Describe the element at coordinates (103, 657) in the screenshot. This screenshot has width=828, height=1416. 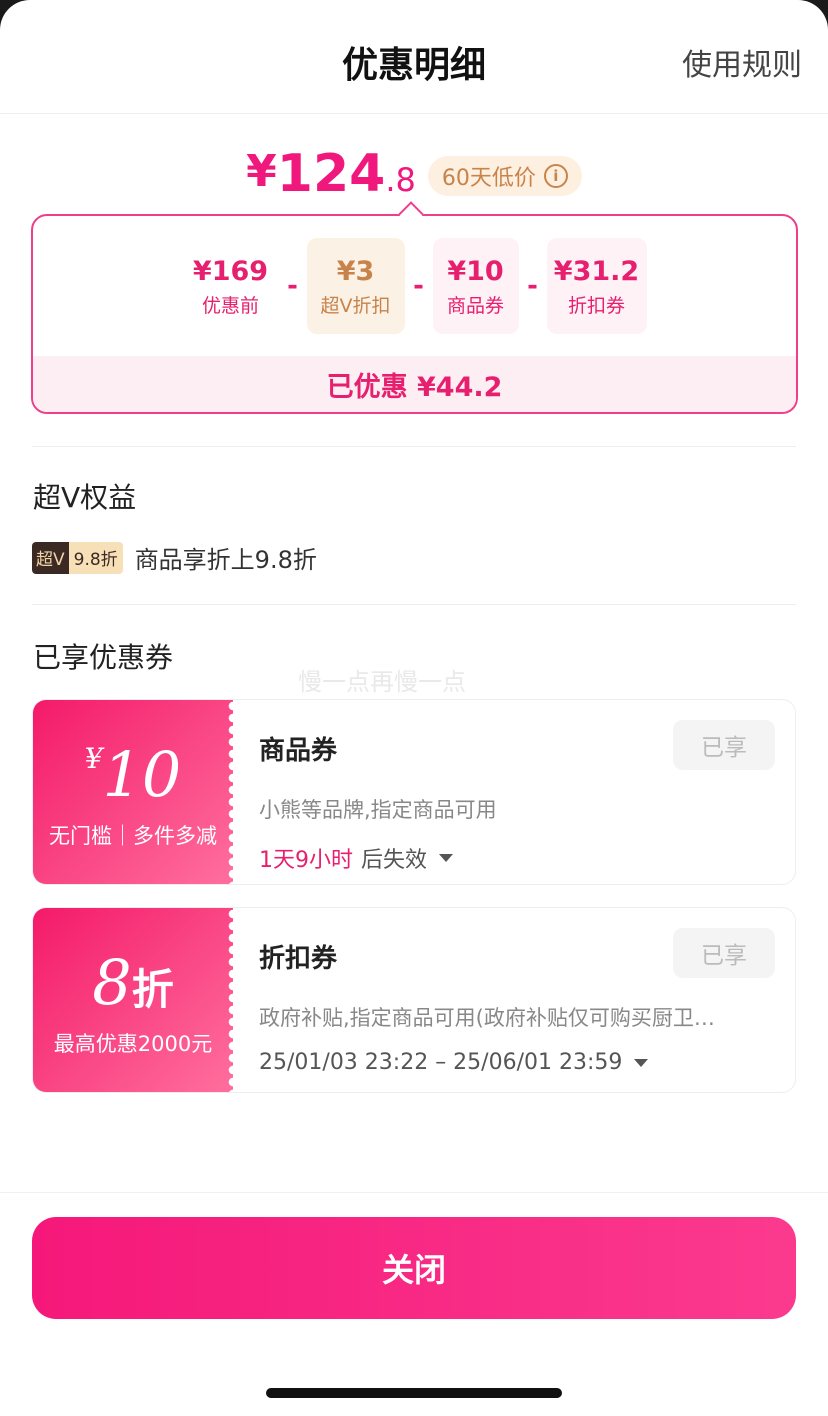
I see `coupons-section-title: 已享优惠券` at that location.